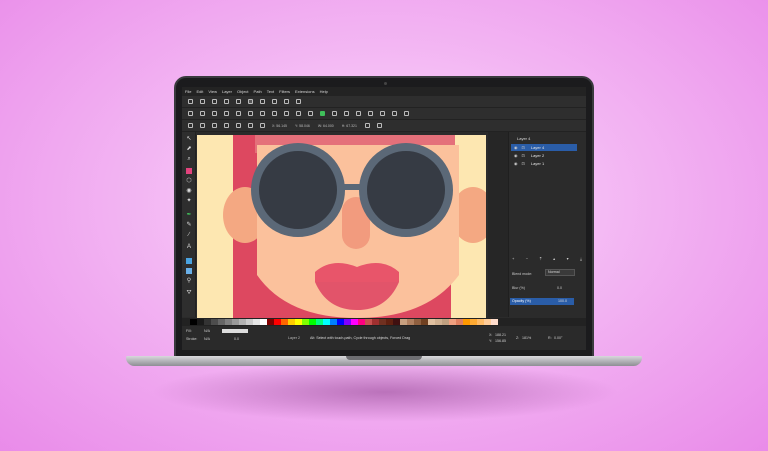 The image size is (768, 451). What do you see at coordinates (298, 101) in the screenshot?
I see `filter-icon` at bounding box center [298, 101].